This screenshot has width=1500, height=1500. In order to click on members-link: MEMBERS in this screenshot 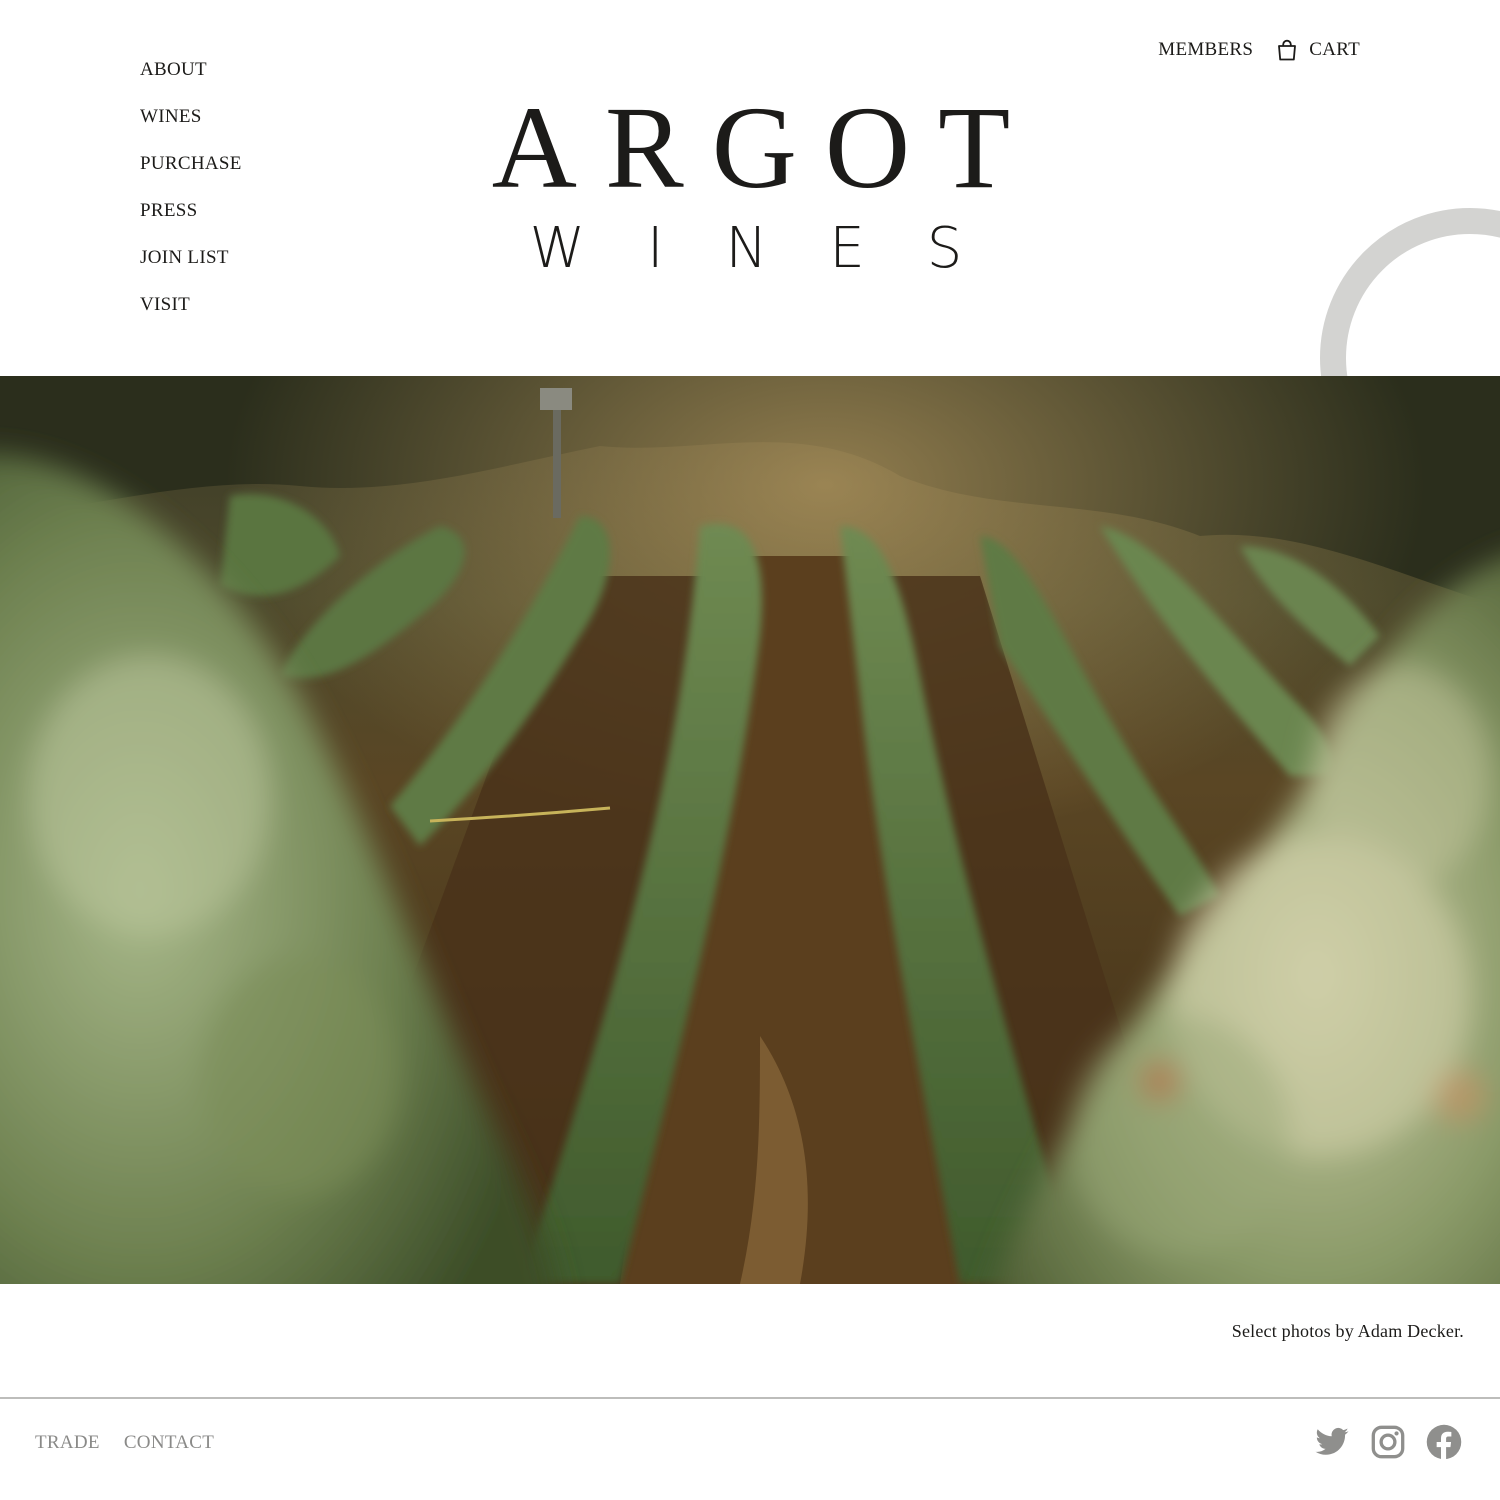, I will do `click(1205, 50)`.